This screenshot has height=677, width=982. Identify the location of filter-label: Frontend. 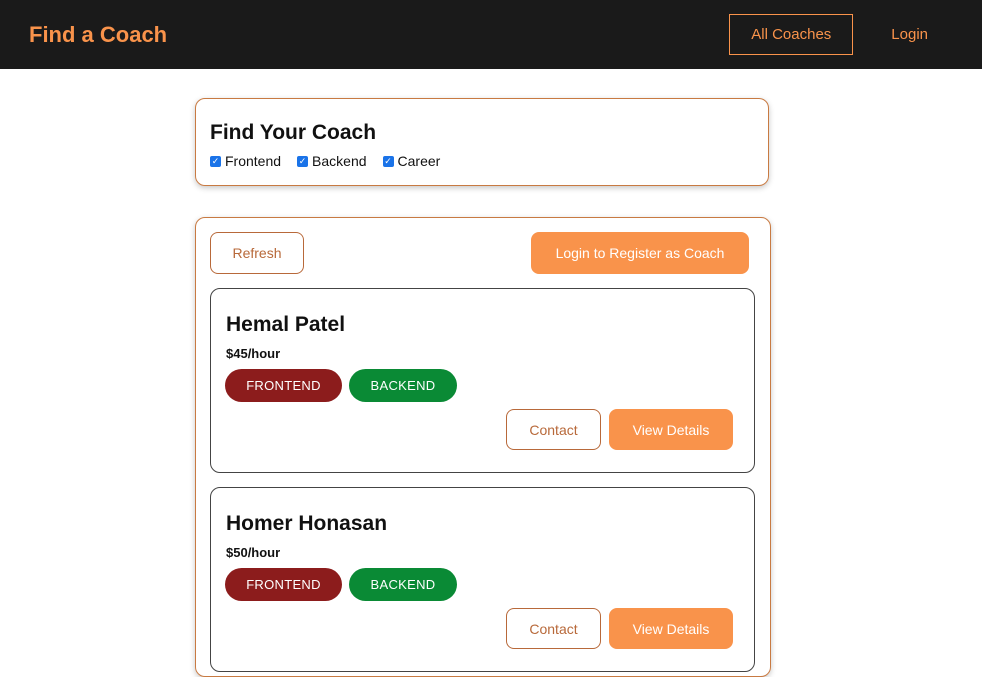
(253, 161).